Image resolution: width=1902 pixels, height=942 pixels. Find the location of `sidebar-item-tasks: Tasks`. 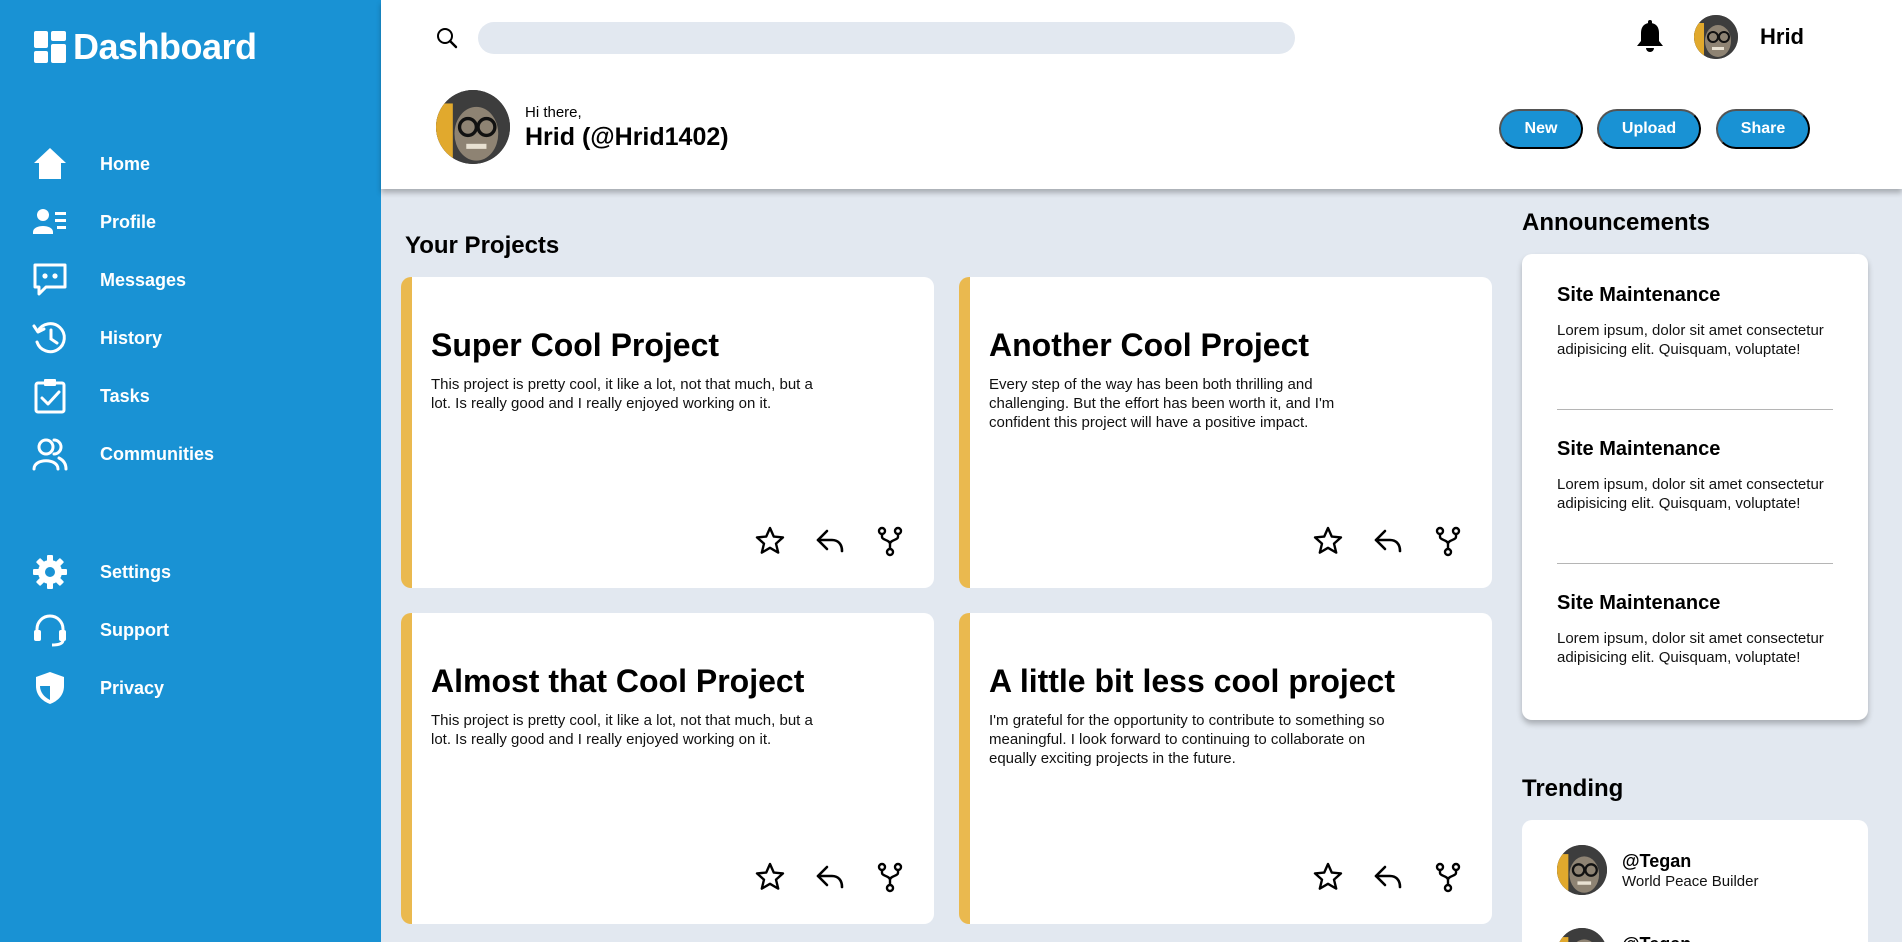

sidebar-item-tasks: Tasks is located at coordinates (91, 396).